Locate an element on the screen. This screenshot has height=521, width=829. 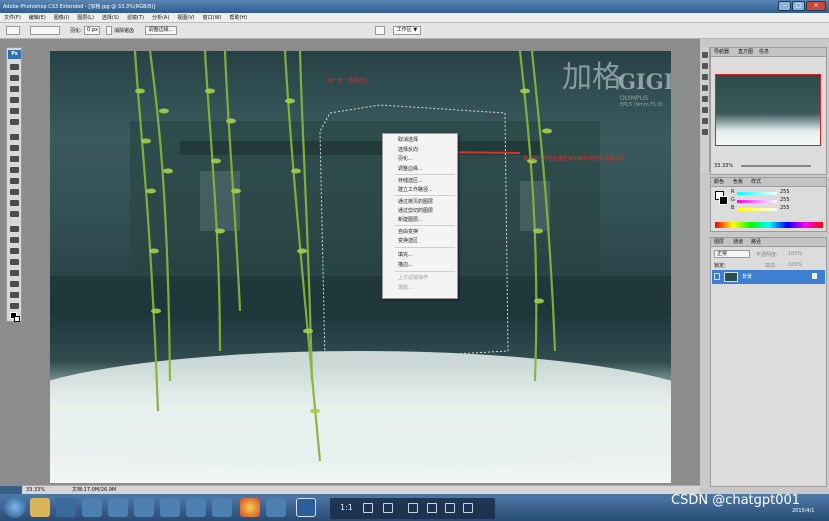
rotate-icon is located at coordinates (388, 508).